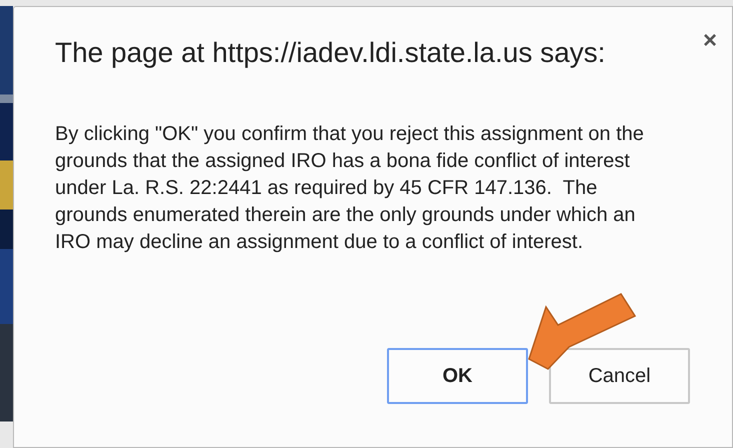 The height and width of the screenshot is (448, 733). What do you see at coordinates (709, 41) in the screenshot?
I see `close-button: ×` at bounding box center [709, 41].